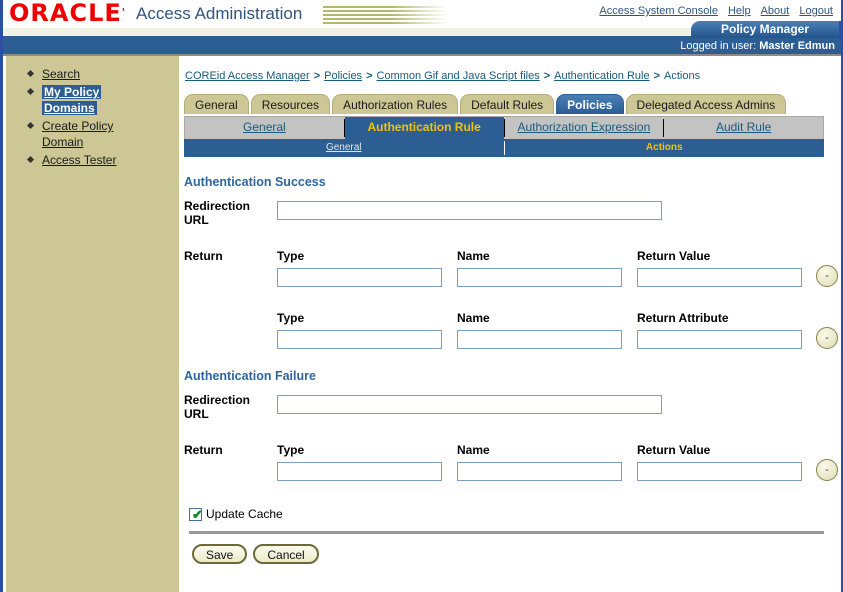  Describe the element at coordinates (682, 76) in the screenshot. I see `breadcrumb-item-4: Actions` at that location.